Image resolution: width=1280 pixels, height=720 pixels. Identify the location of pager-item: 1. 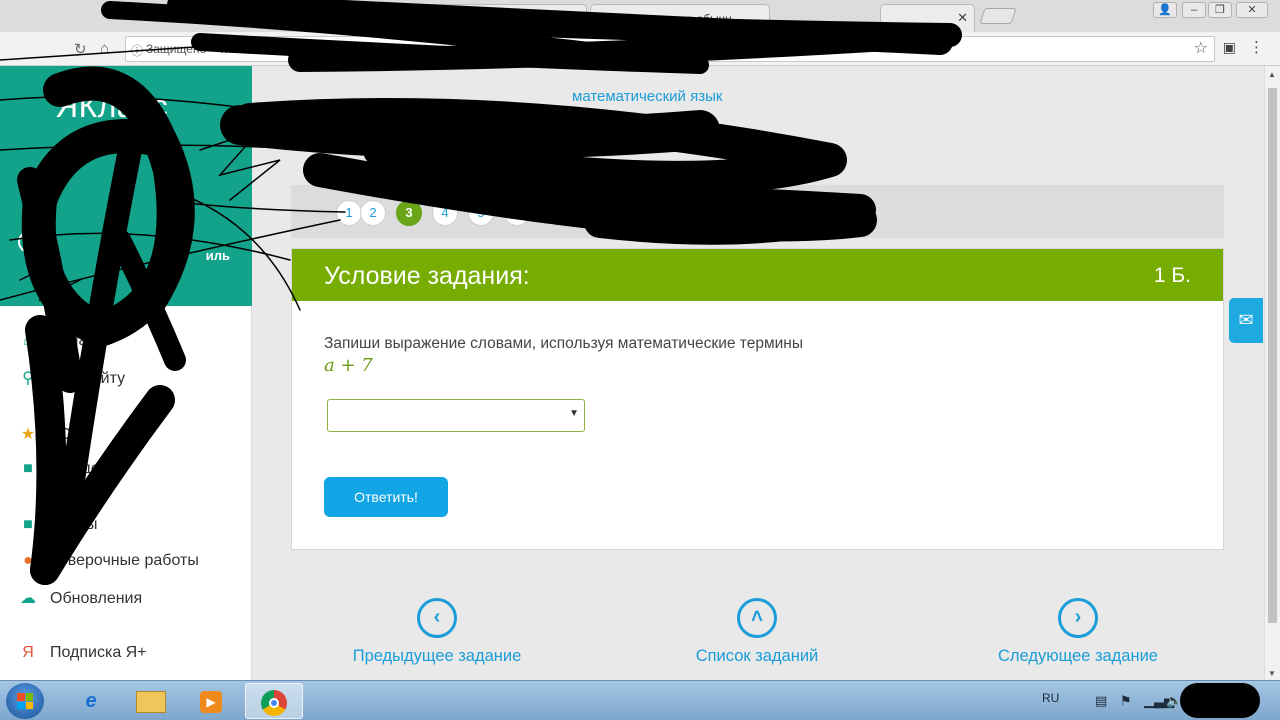
(349, 213).